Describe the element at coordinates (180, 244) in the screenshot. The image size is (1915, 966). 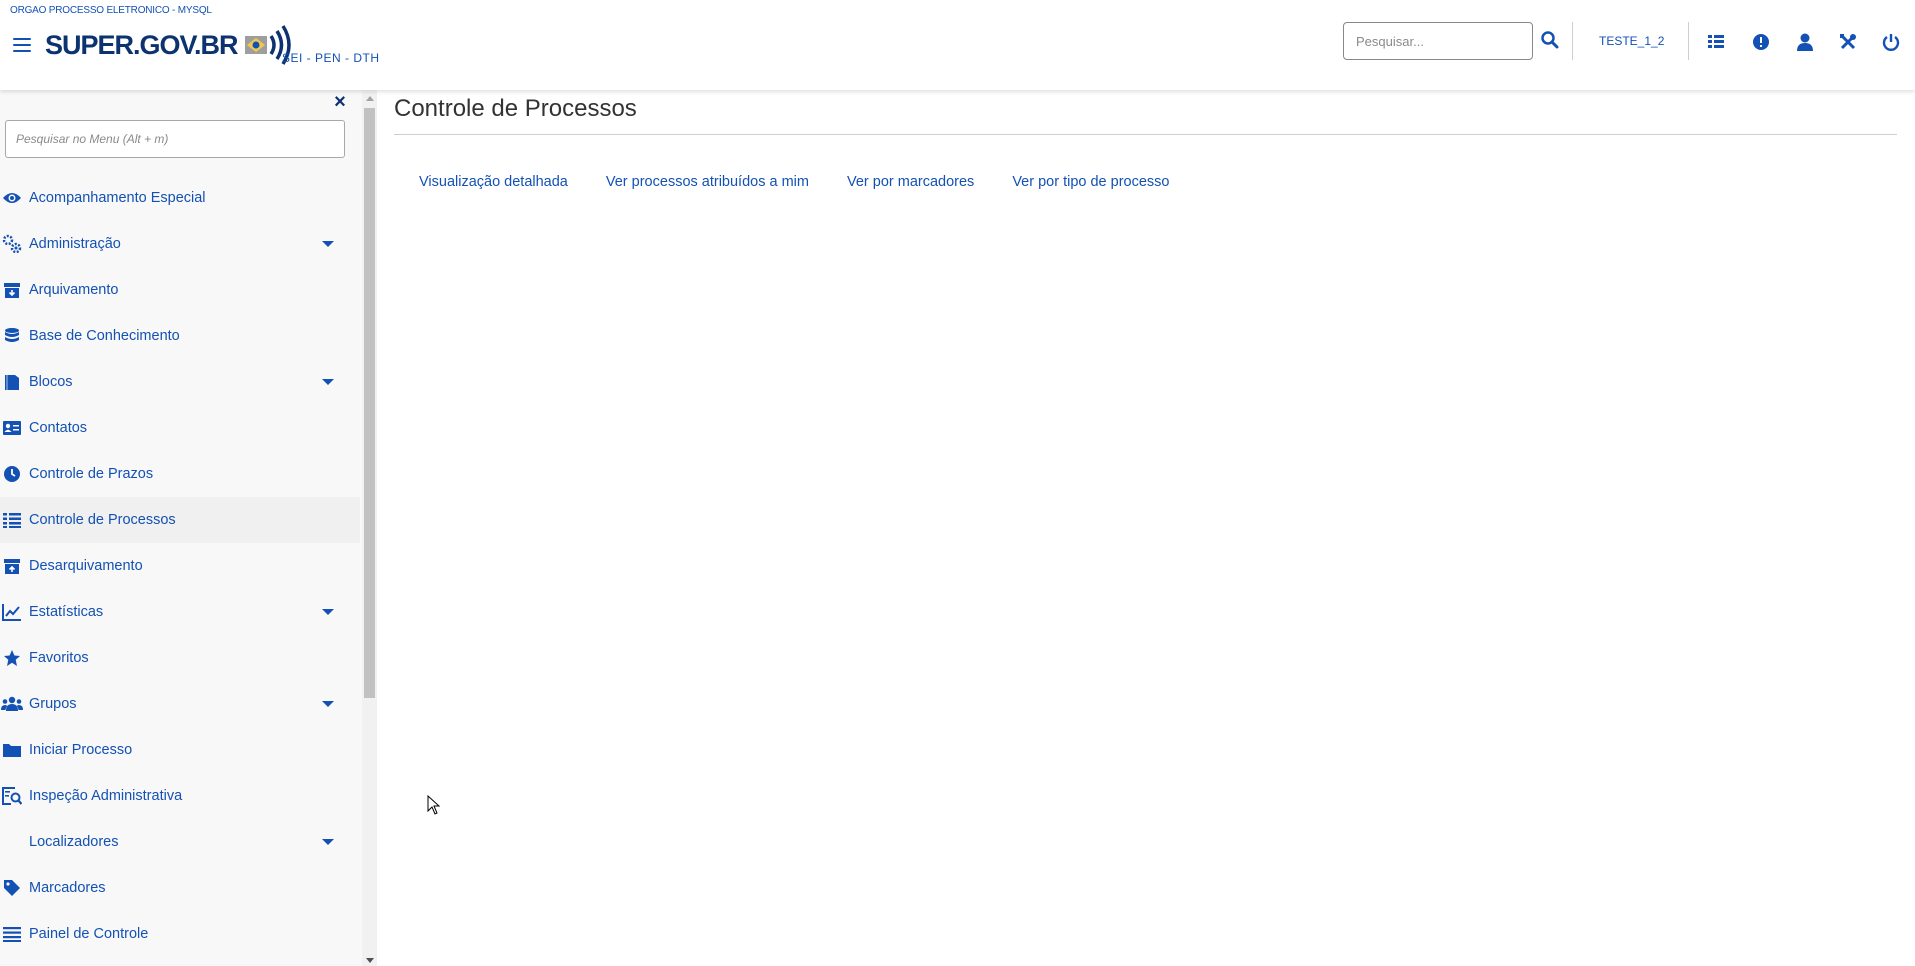
I see `sidebar-item-administracao: Administração` at that location.